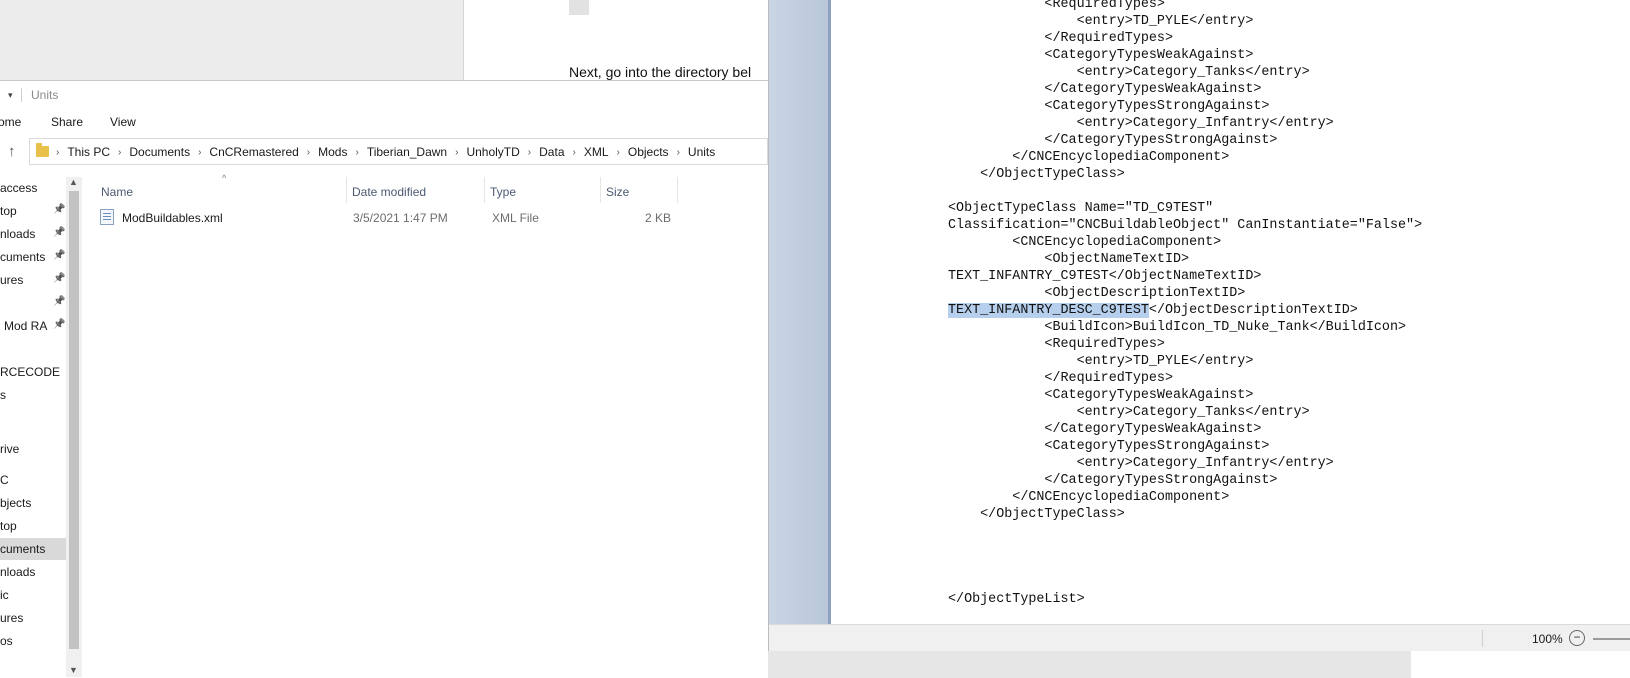 The height and width of the screenshot is (678, 1630). I want to click on column-headers: ^ Name Date modified Type Size, so click(425, 189).